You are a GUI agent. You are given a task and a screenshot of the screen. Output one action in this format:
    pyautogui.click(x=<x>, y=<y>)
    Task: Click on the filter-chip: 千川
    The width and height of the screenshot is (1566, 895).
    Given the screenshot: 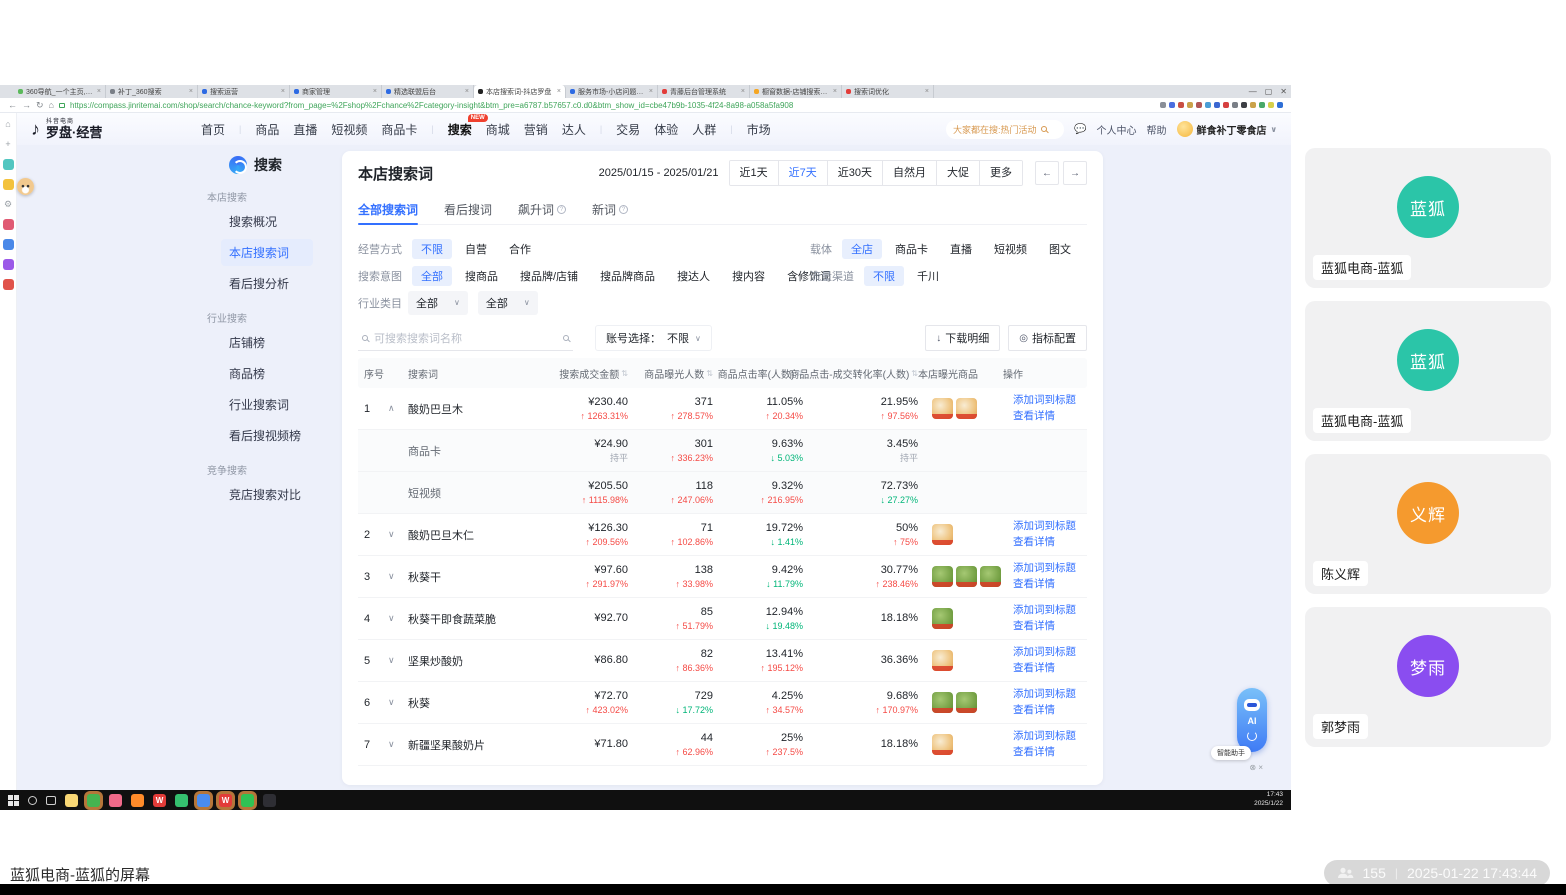 What is the action you would take?
    pyautogui.click(x=928, y=276)
    